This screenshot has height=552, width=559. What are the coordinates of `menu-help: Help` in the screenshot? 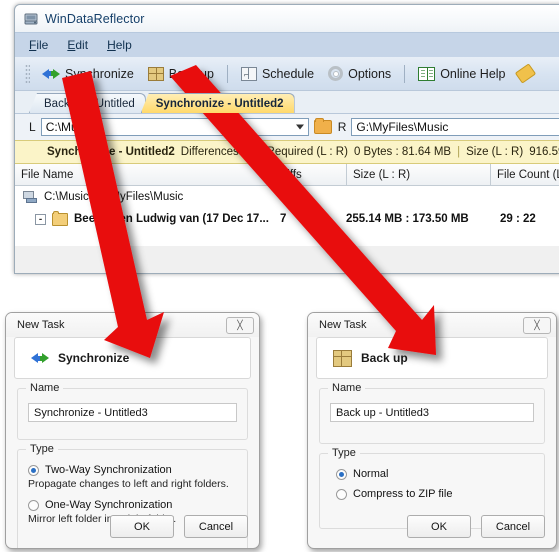 It's located at (119, 45).